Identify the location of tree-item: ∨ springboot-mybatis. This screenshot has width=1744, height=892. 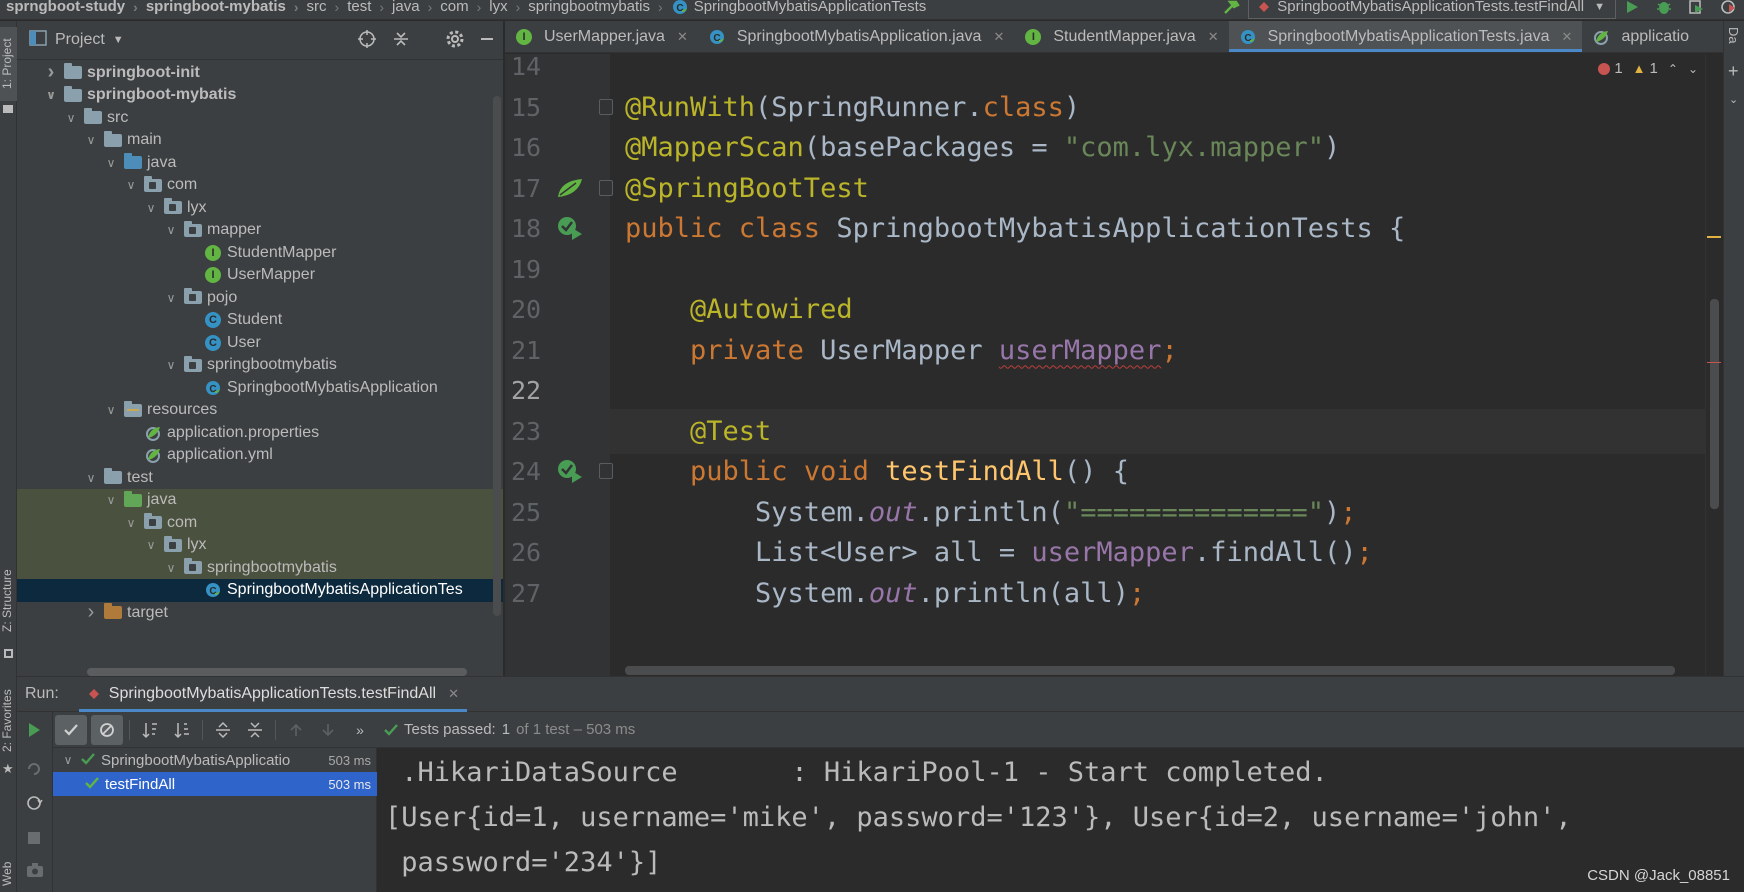
(260, 95).